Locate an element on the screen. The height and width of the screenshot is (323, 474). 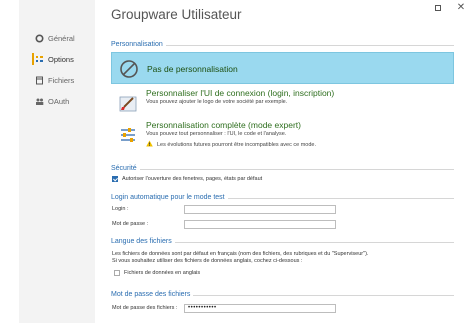
login-label: Login : is located at coordinates (120, 209).